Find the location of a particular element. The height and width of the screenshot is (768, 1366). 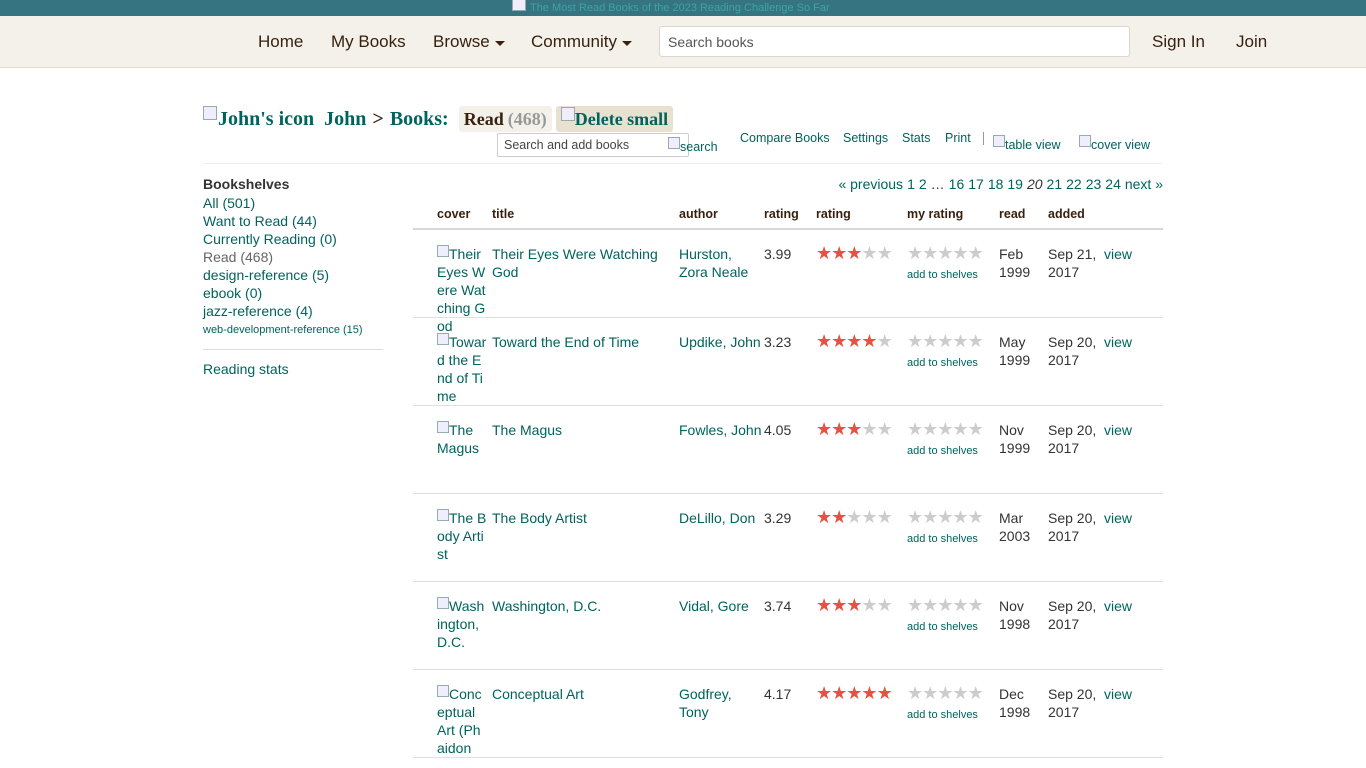

column-header-read: read is located at coordinates (1012, 214).